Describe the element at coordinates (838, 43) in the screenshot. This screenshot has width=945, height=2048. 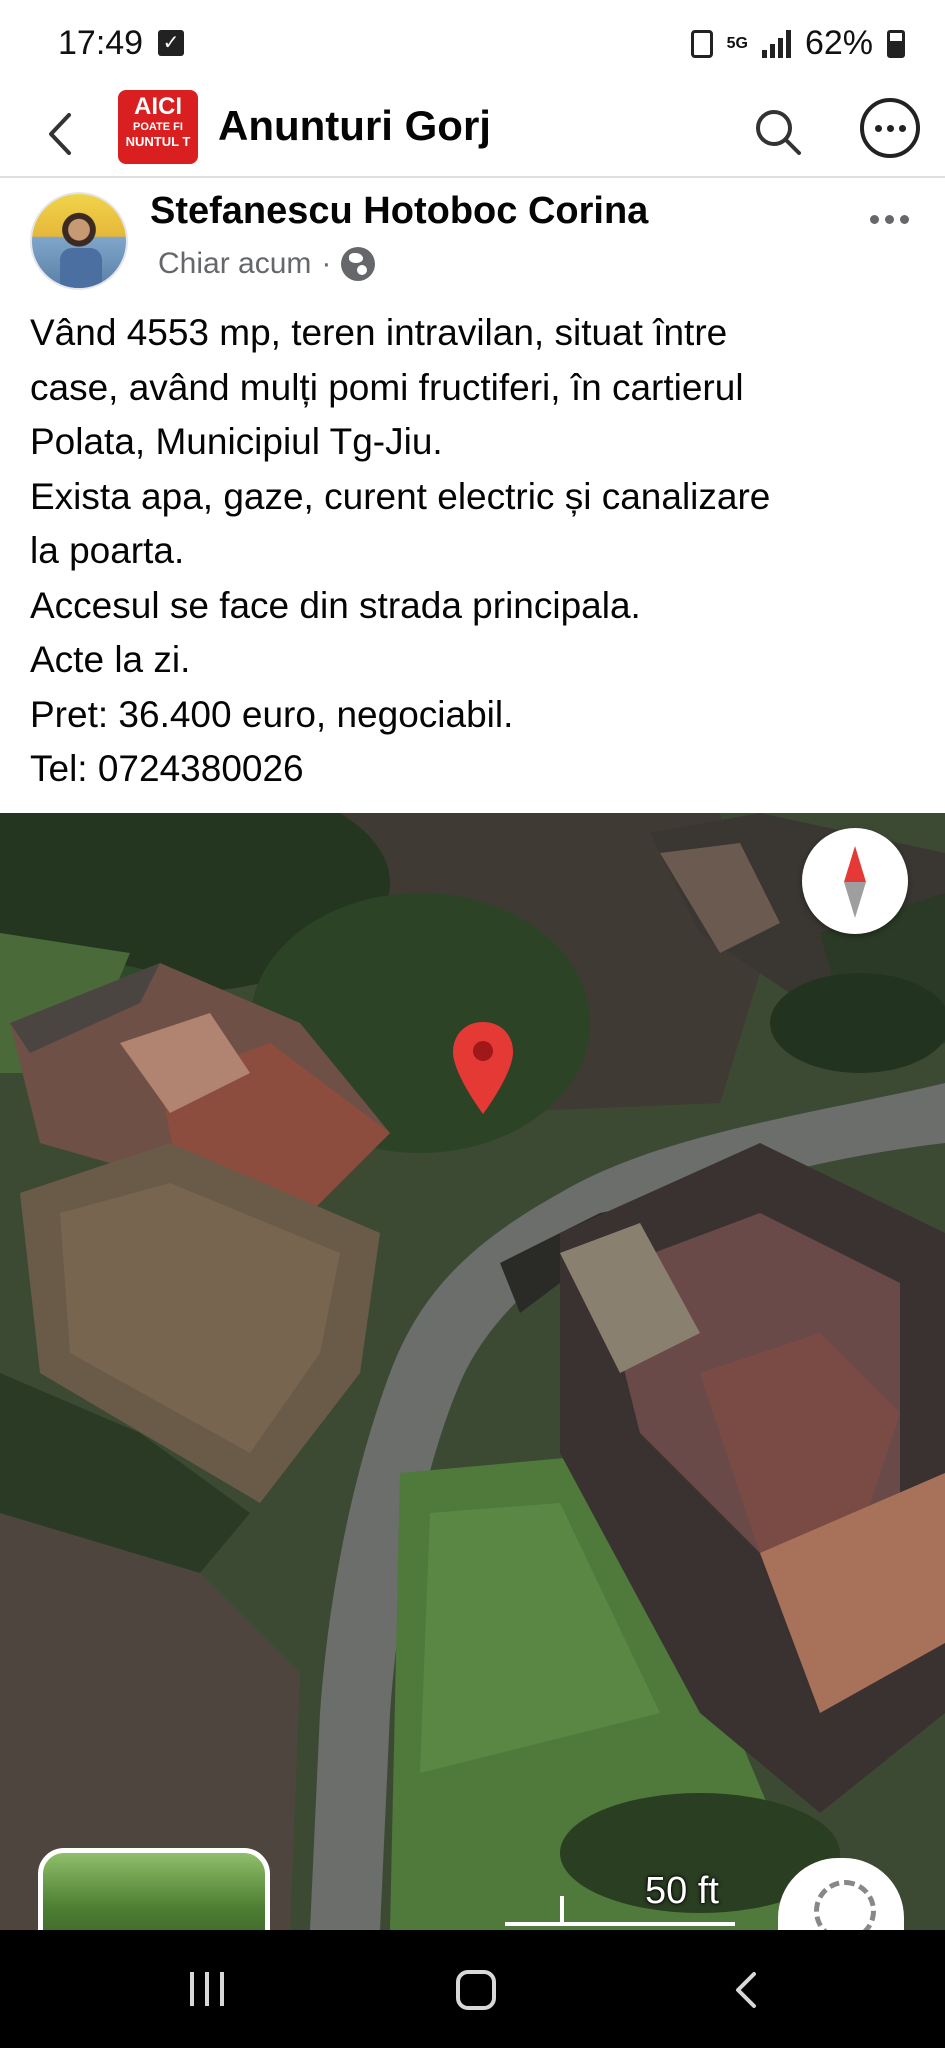
I see `battery-percent: 62%` at that location.